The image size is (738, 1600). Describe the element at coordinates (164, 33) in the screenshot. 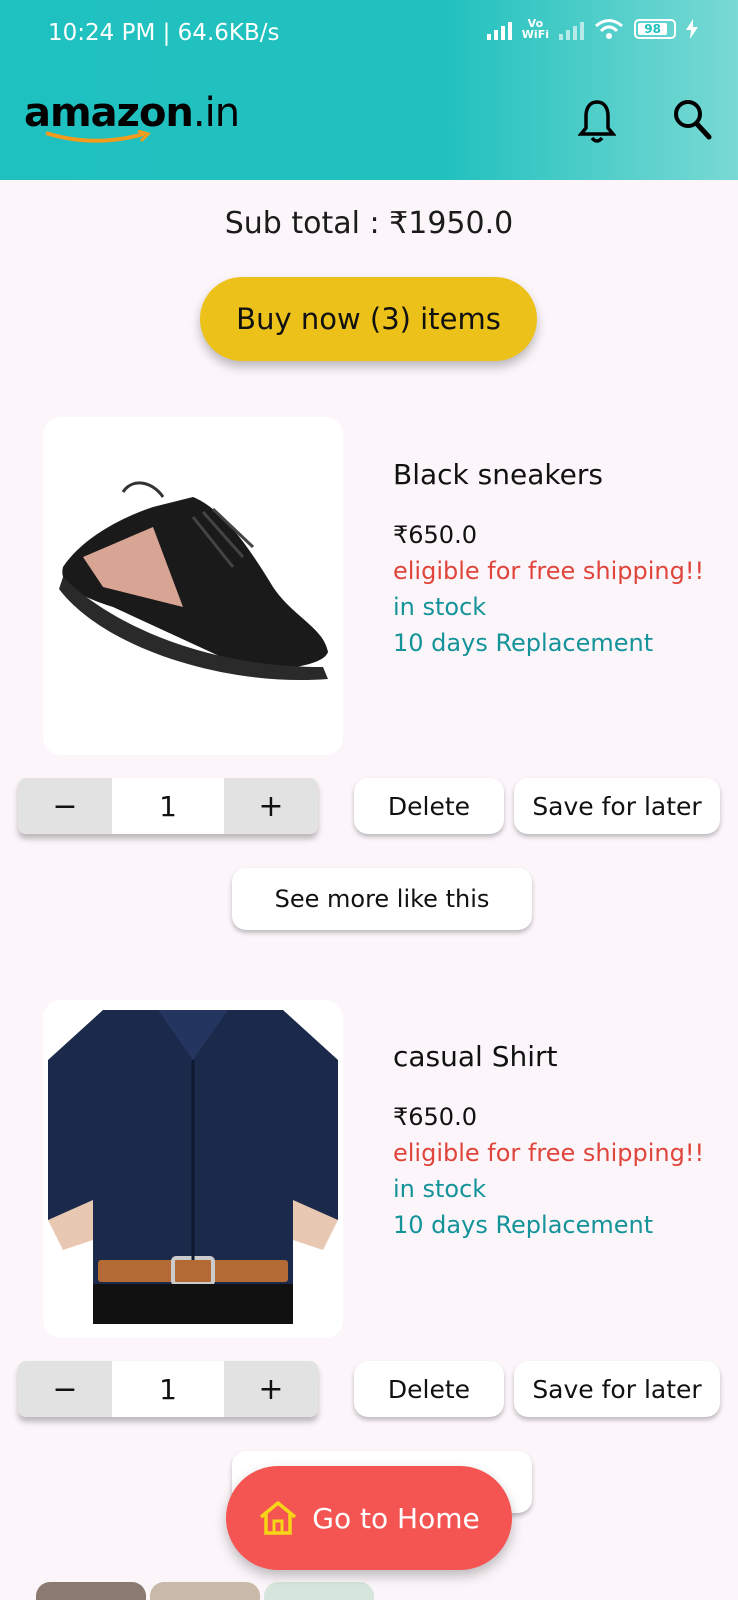

I see `status-time-speed: 10:24 PM | 64.6KB/s` at that location.